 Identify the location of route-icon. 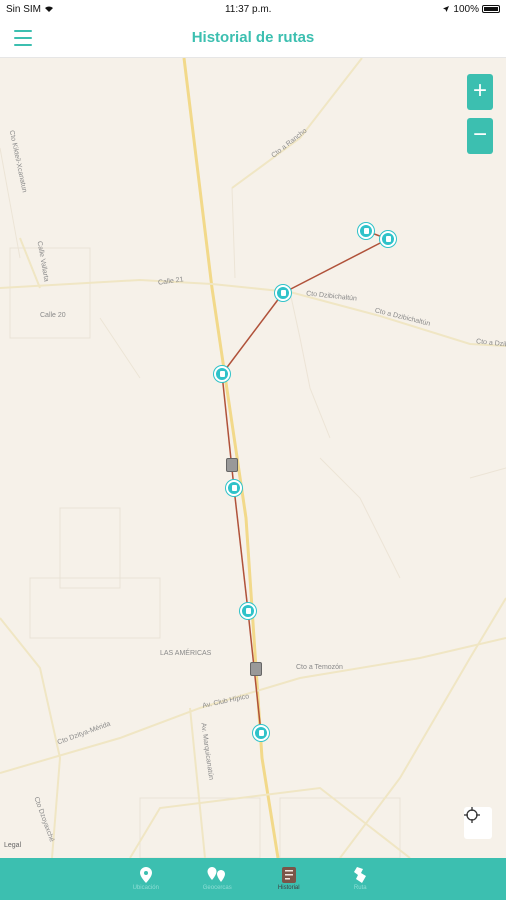
(360, 875).